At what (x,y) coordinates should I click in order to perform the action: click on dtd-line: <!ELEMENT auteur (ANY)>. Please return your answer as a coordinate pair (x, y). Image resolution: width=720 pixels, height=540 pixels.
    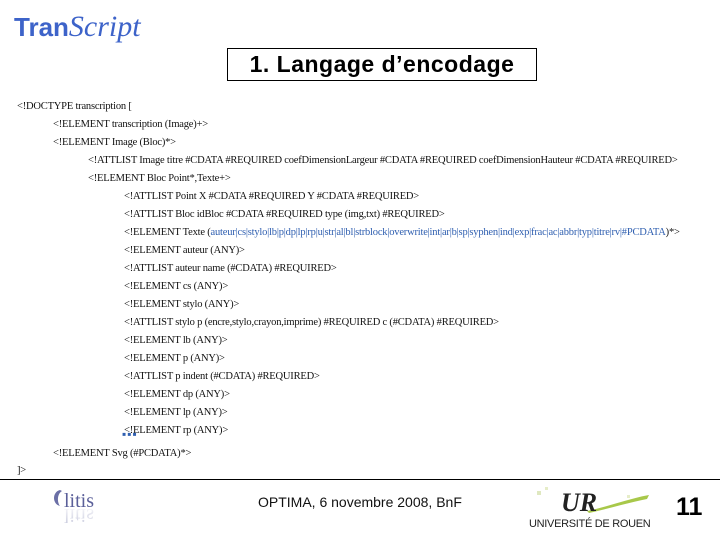
    Looking at the image, I should click on (184, 250).